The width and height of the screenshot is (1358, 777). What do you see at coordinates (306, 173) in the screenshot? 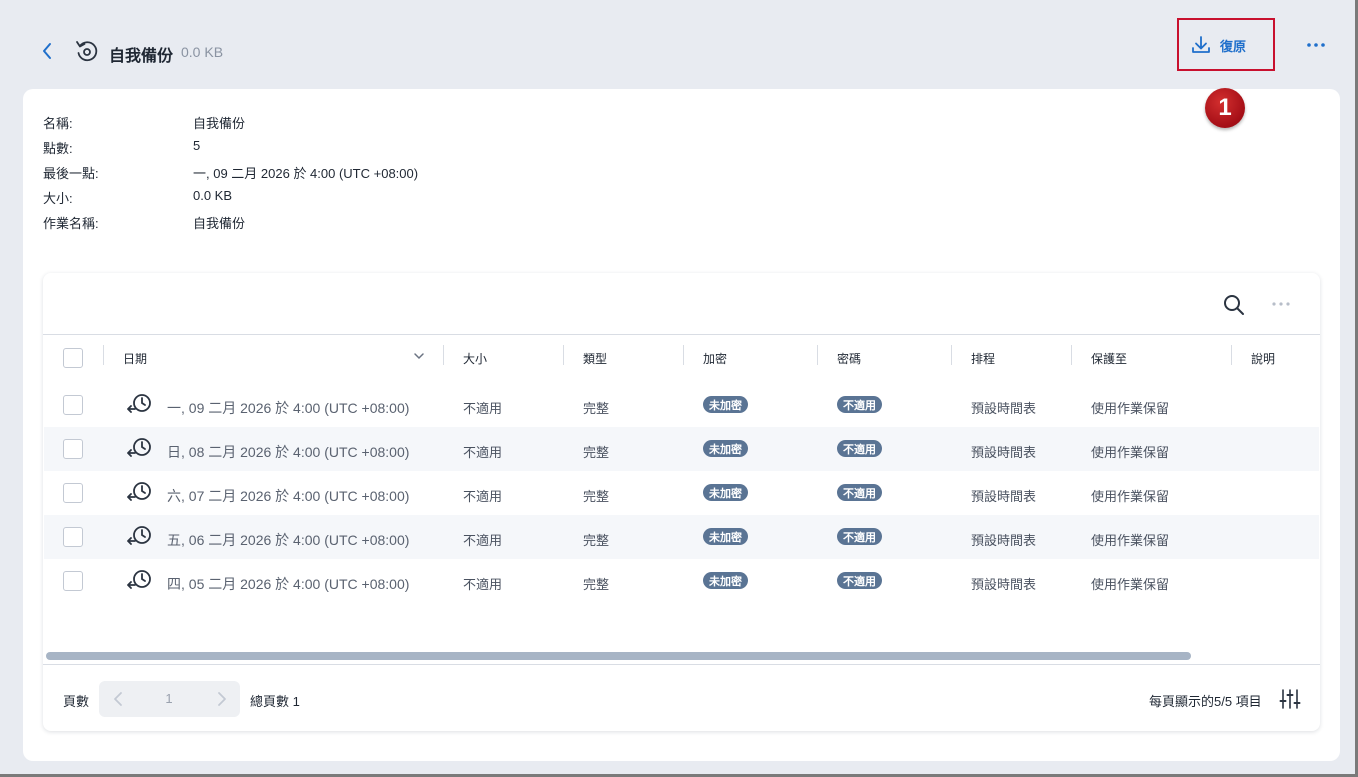
I see `info-value: 一, 09 二月 2026 於 4:00 (UTC +08:00)` at bounding box center [306, 173].